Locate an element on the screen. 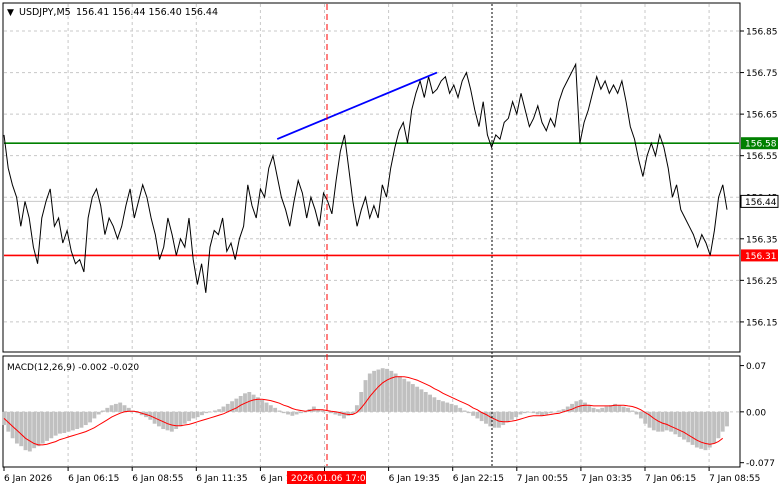 The width and height of the screenshot is (781, 493). time-tick-label: 6 Jan 22:15 is located at coordinates (478, 479).